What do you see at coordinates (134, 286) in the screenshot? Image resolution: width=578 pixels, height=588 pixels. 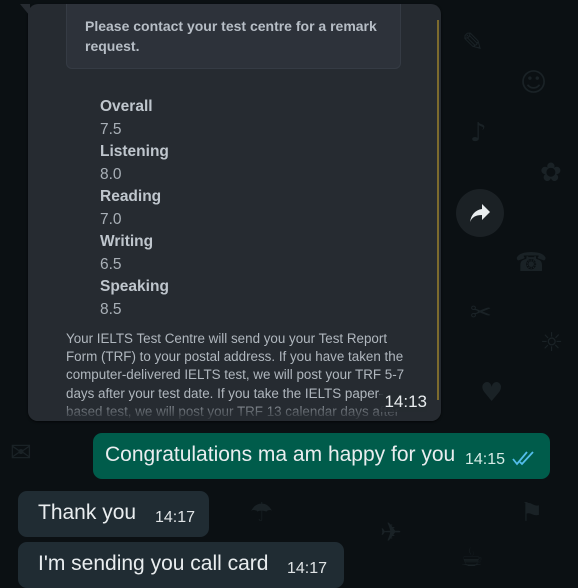 I see `score-label-speaking: Speaking` at bounding box center [134, 286].